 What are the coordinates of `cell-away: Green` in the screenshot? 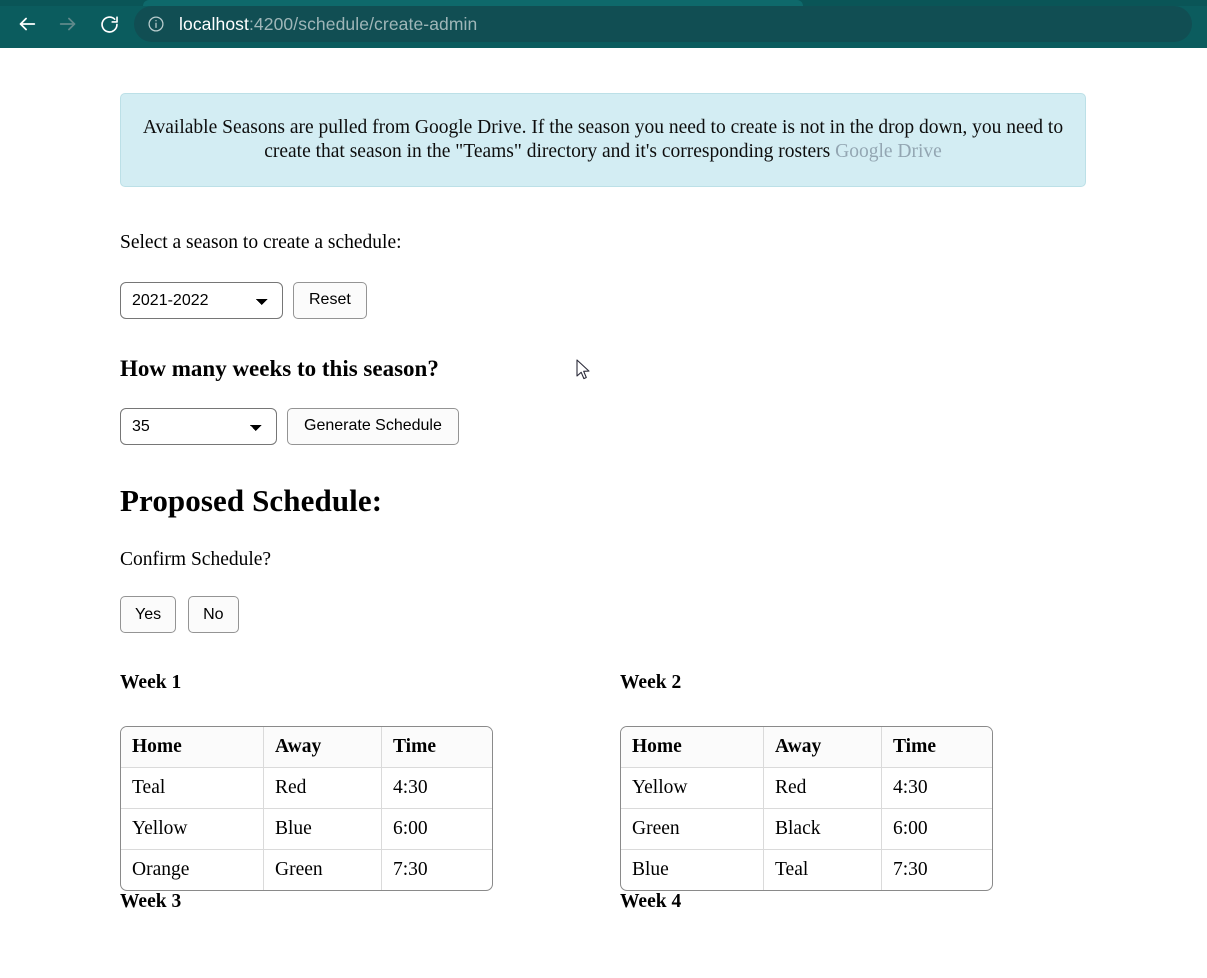 It's located at (323, 870).